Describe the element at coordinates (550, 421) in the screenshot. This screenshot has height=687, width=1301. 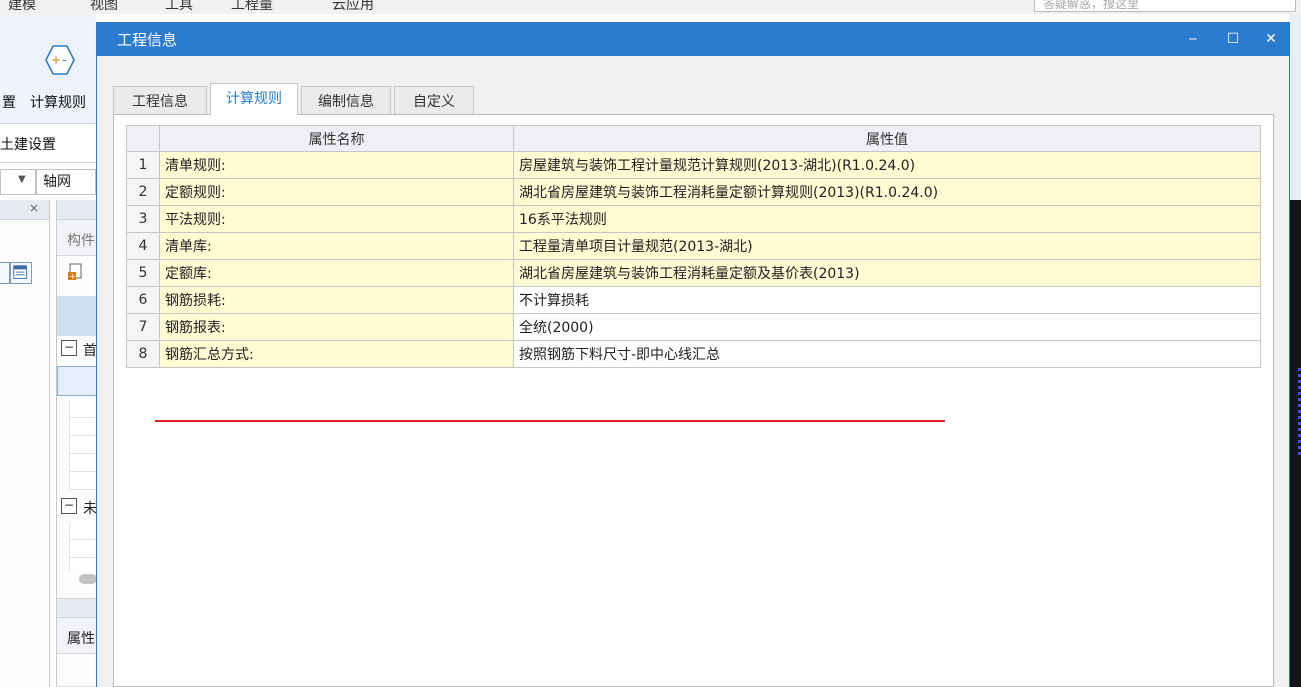
I see `annotation-underline` at that location.